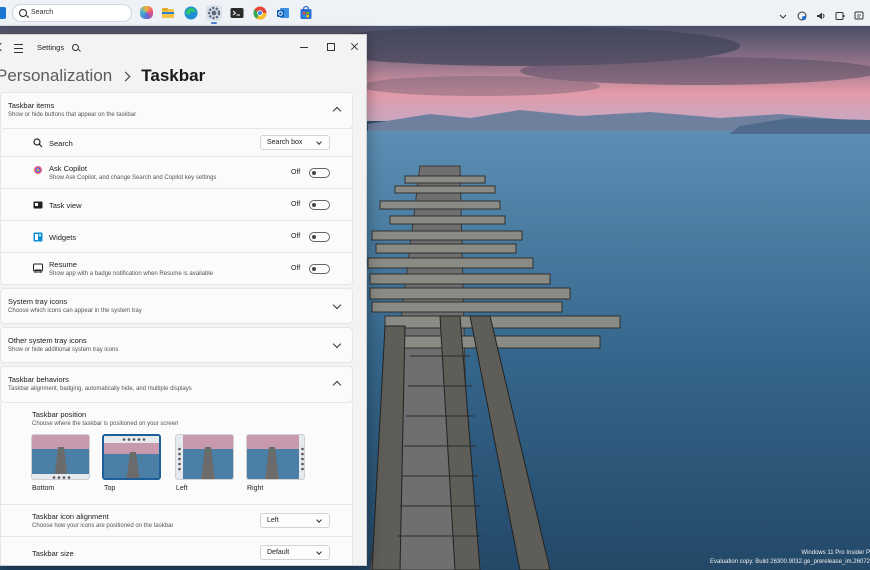 This screenshot has height=570, width=870. I want to click on system-tray-title: System tray icons, so click(38, 301).